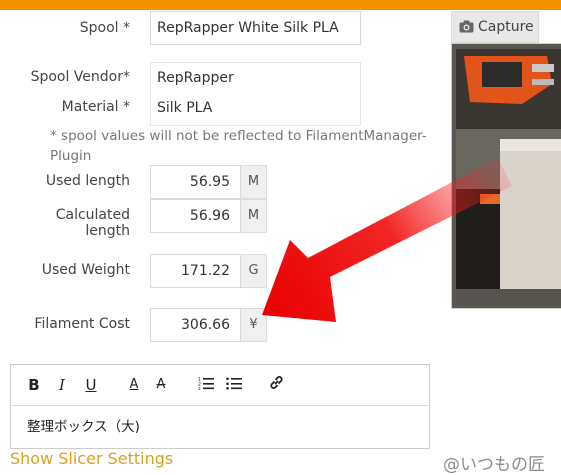  I want to click on camera-icon, so click(466, 26).